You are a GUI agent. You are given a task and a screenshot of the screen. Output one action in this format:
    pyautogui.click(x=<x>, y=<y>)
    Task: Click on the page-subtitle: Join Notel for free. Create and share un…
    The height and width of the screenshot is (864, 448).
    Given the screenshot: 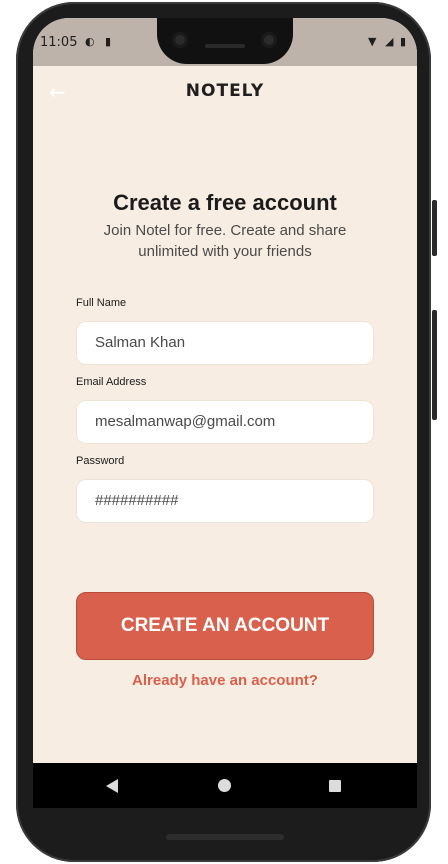 What is the action you would take?
    pyautogui.click(x=225, y=241)
    